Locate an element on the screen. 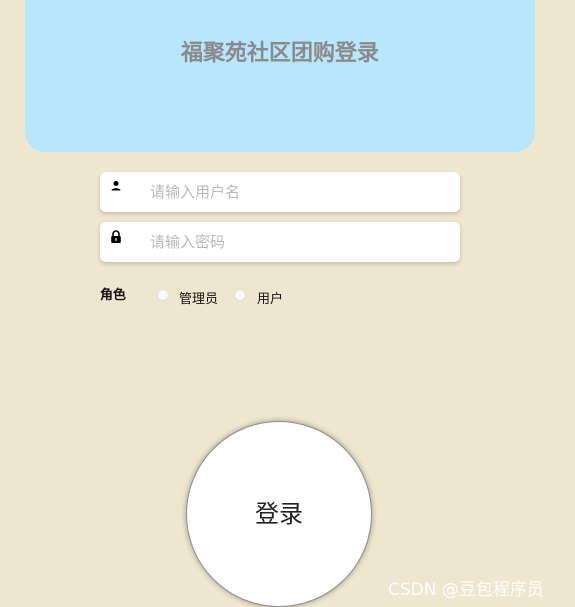  password-input is located at coordinates (295, 242).